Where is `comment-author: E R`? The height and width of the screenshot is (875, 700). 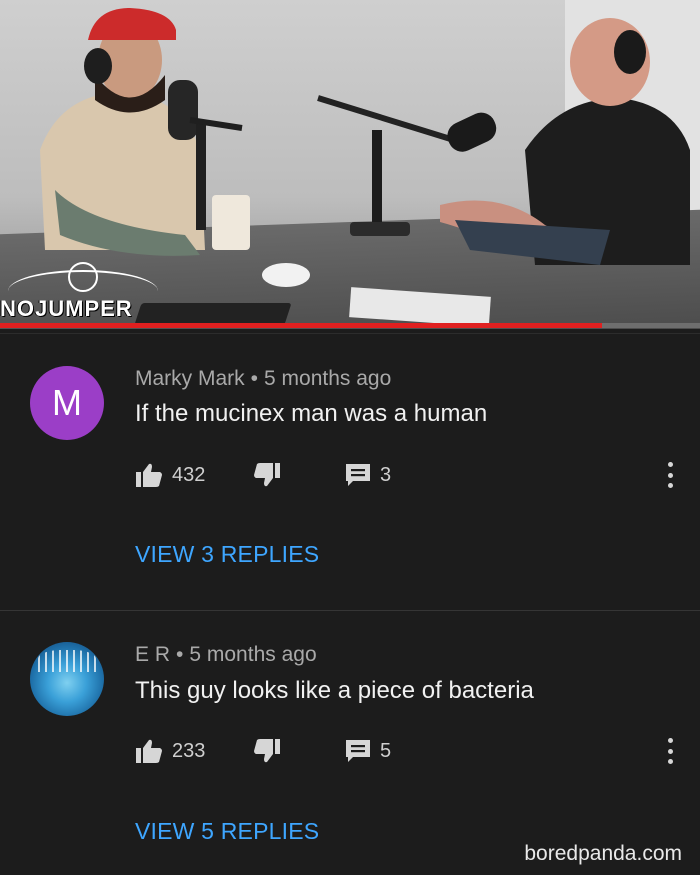 comment-author: E R is located at coordinates (152, 654).